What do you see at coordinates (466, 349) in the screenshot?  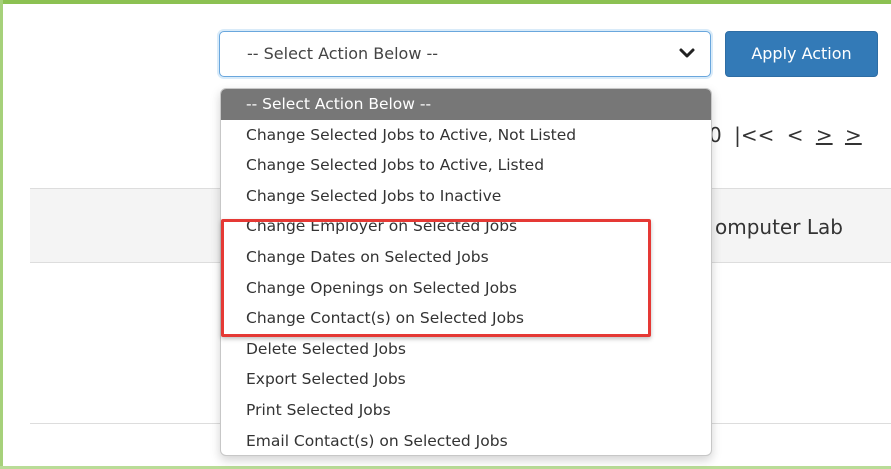 I see `dropdown-item-delete: Delete Selected Jobs` at bounding box center [466, 349].